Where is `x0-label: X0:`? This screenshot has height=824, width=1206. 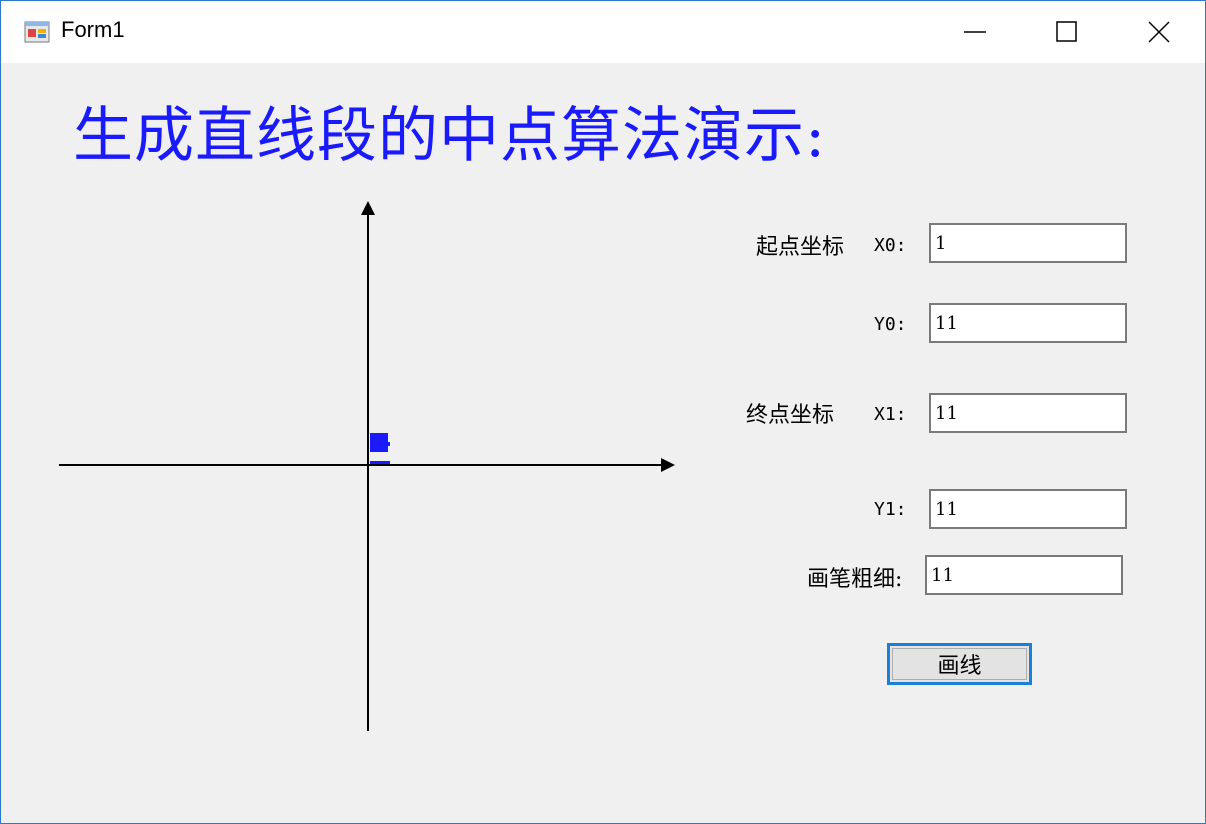
x0-label: X0: is located at coordinates (890, 245).